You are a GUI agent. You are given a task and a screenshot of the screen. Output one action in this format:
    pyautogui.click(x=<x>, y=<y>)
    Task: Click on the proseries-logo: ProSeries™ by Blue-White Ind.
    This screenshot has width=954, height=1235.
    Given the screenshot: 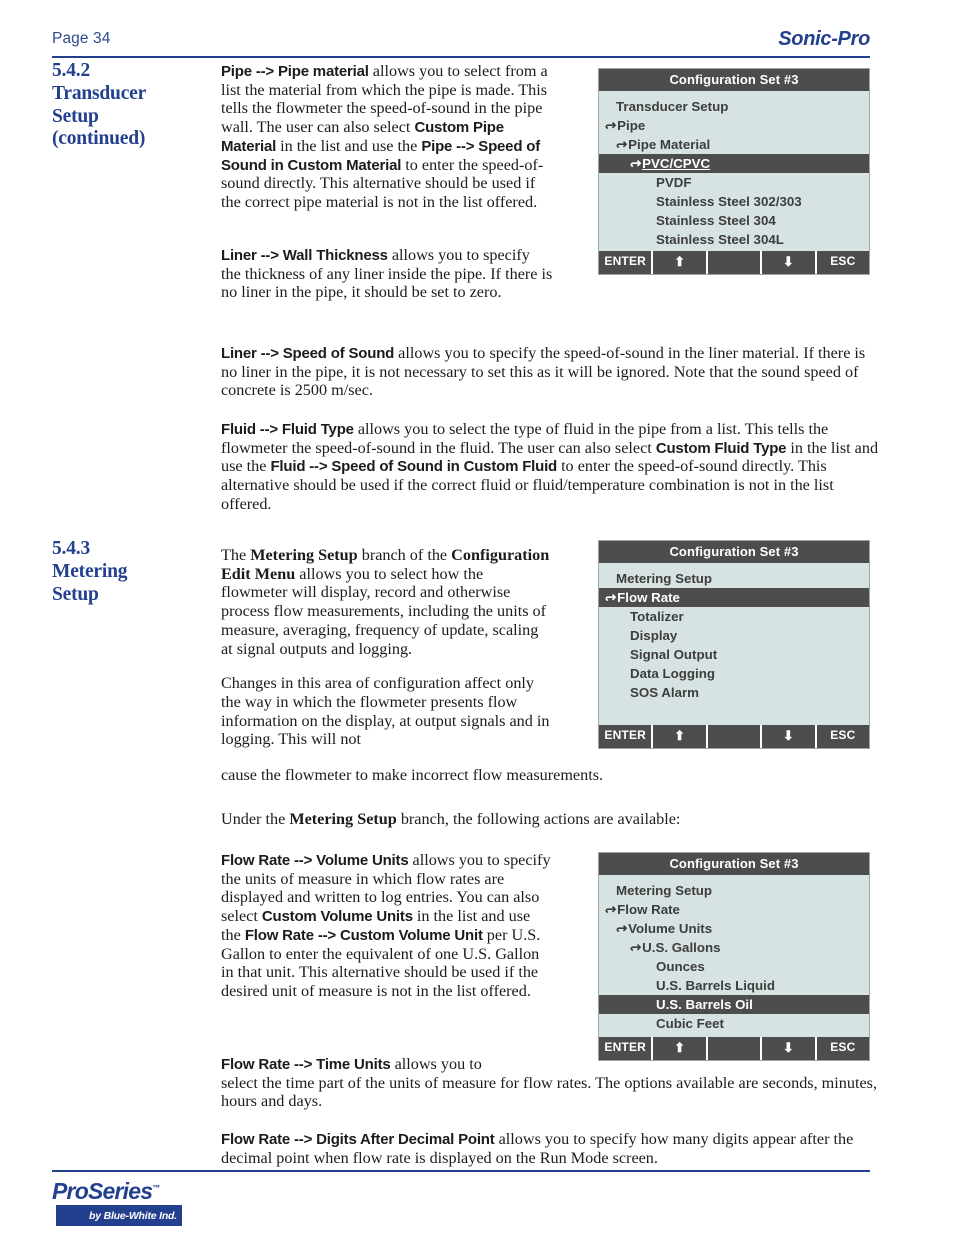 What is the action you would take?
    pyautogui.click(x=167, y=1203)
    